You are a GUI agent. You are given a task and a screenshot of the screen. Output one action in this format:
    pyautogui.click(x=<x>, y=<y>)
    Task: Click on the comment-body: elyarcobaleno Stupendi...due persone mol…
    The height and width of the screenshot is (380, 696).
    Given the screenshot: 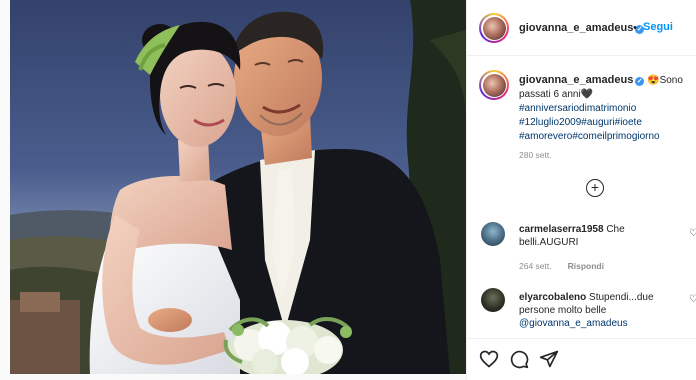 What is the action you would take?
    pyautogui.click(x=602, y=310)
    